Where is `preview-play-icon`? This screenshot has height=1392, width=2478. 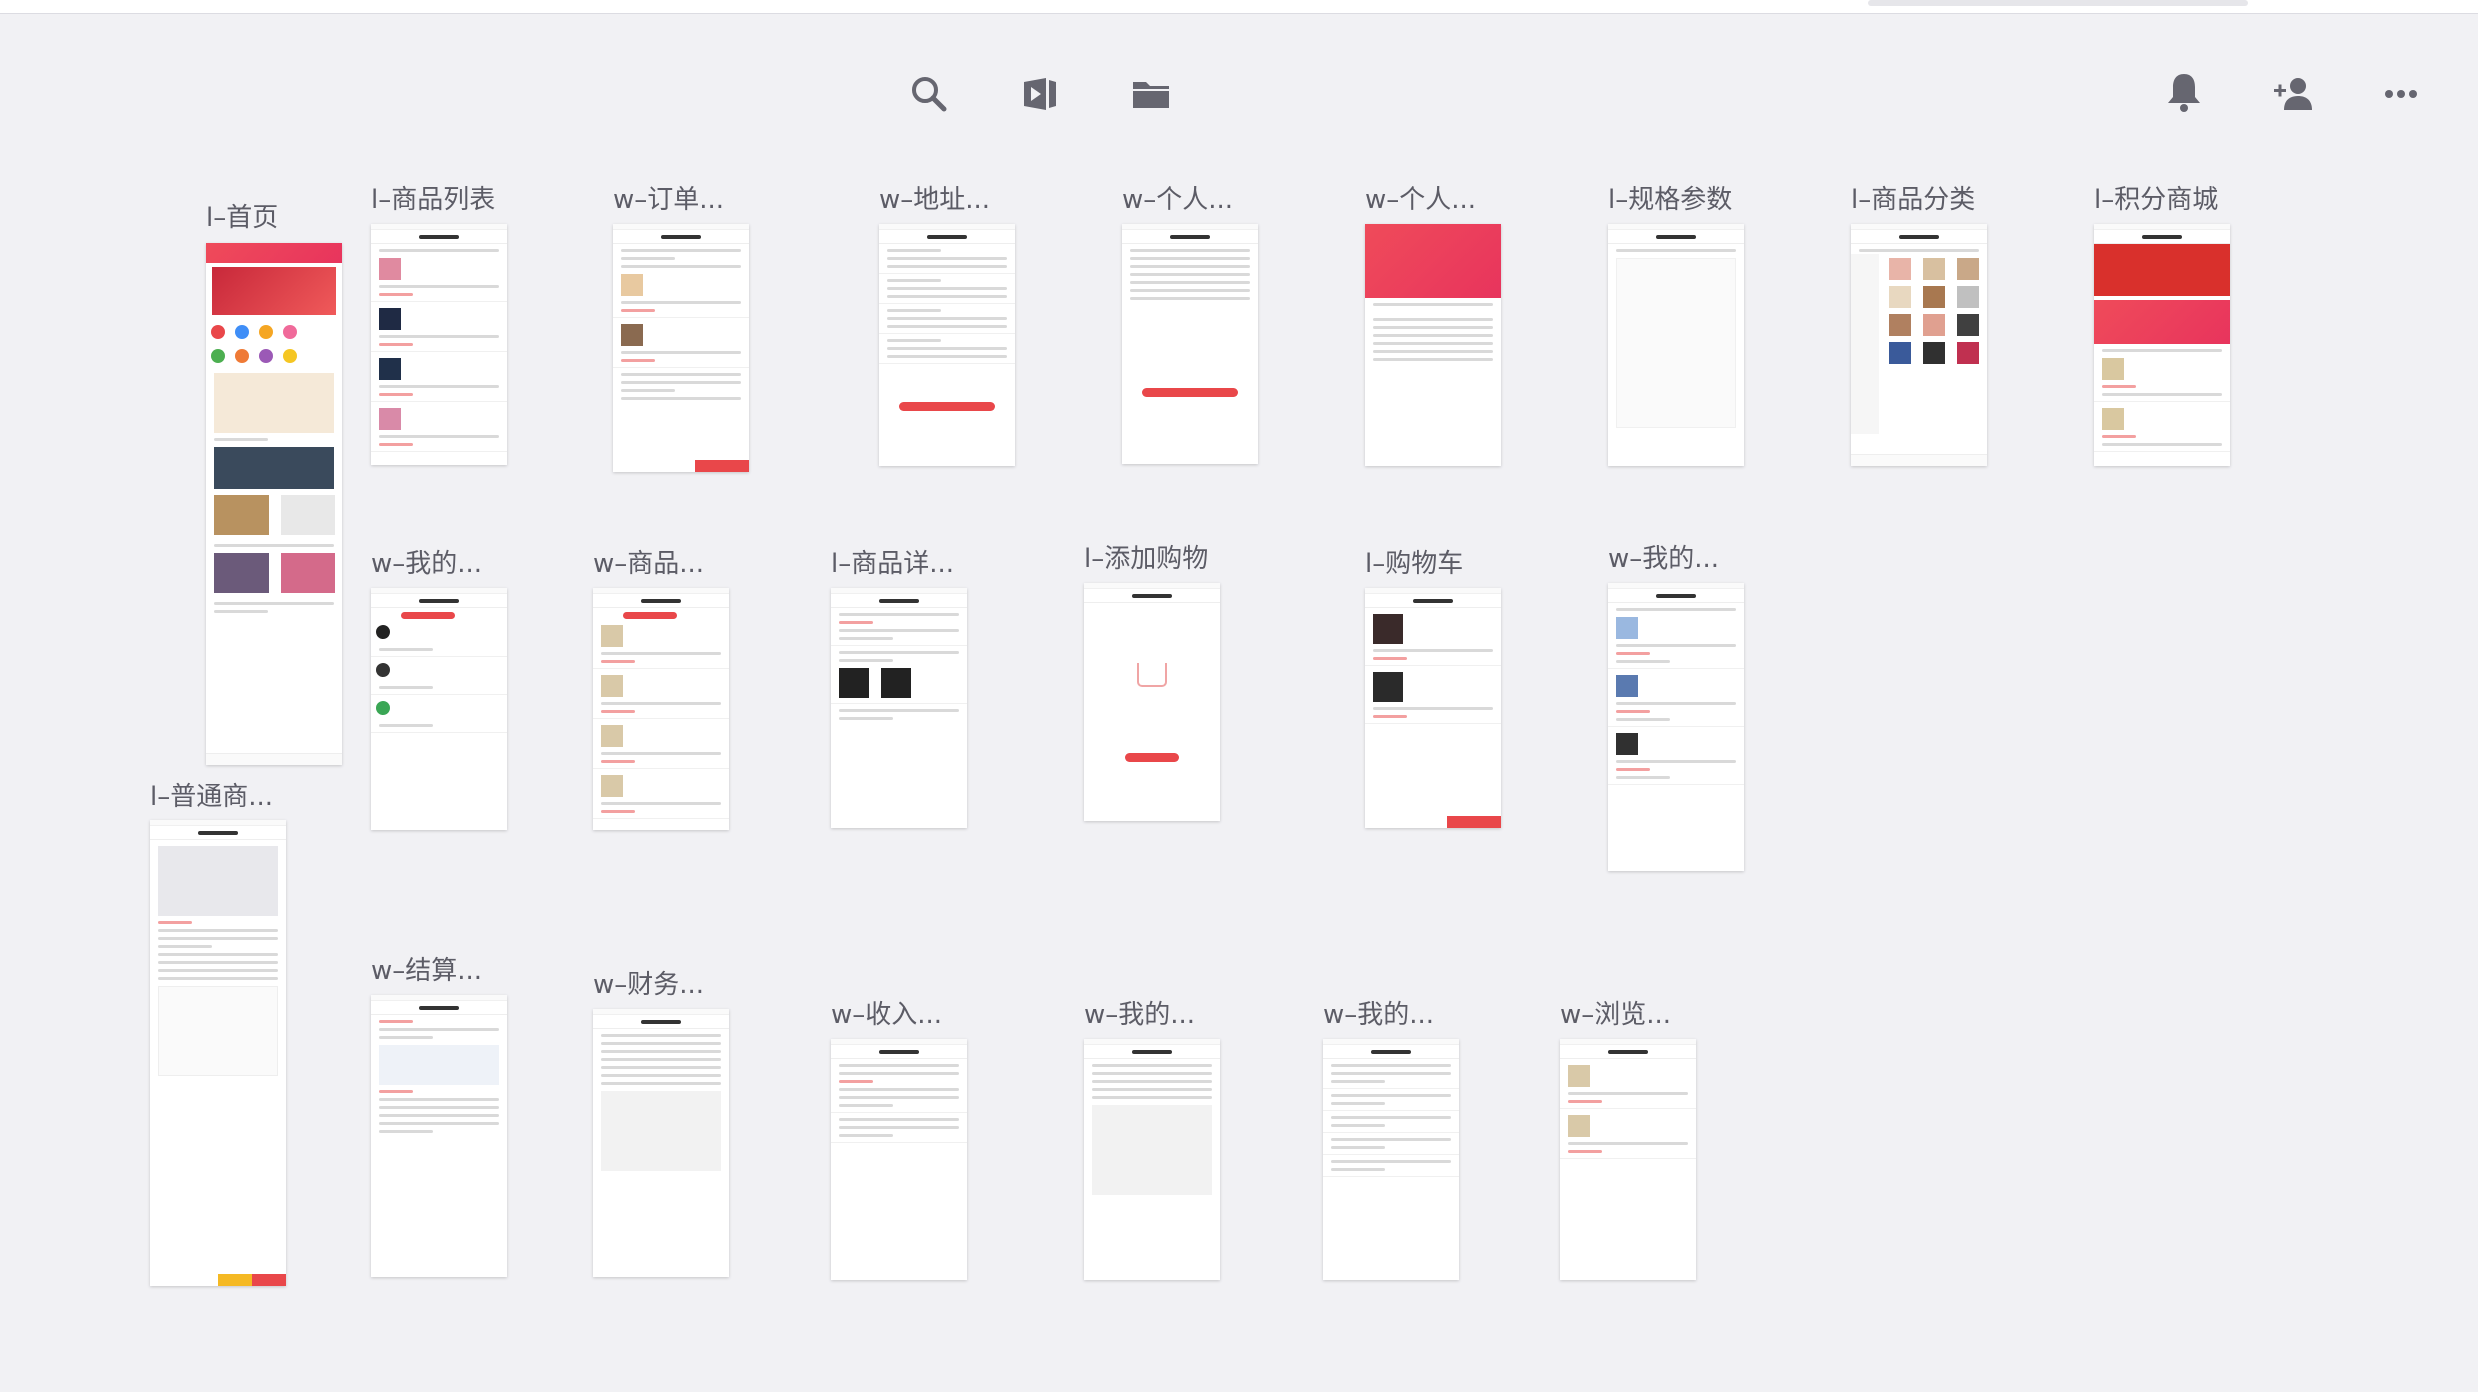
preview-play-icon is located at coordinates (1040, 94).